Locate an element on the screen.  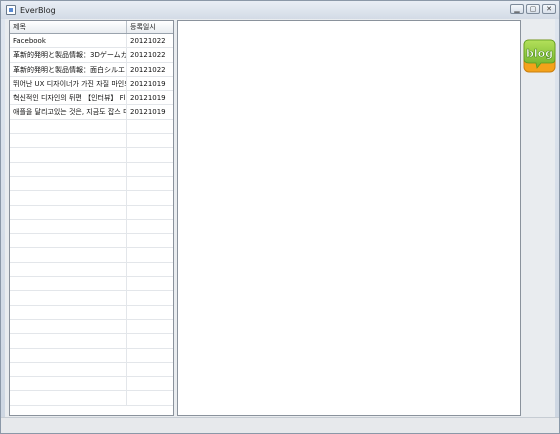
table-row: 혁신적인 디자인의 뒤편 【인터뷰】 Fli 20121019 is located at coordinates (91, 98).